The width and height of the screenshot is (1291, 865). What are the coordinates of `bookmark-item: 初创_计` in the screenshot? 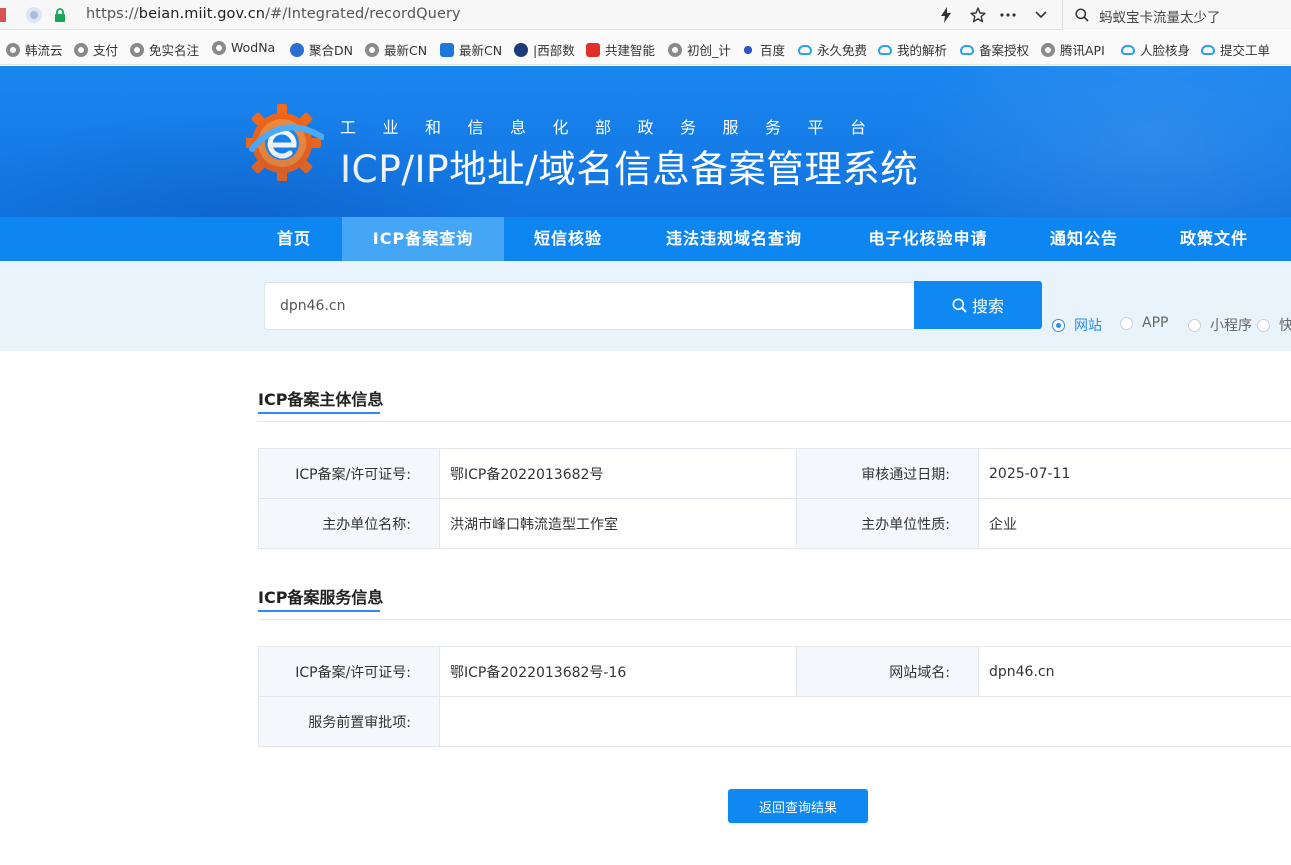 It's located at (701, 49).